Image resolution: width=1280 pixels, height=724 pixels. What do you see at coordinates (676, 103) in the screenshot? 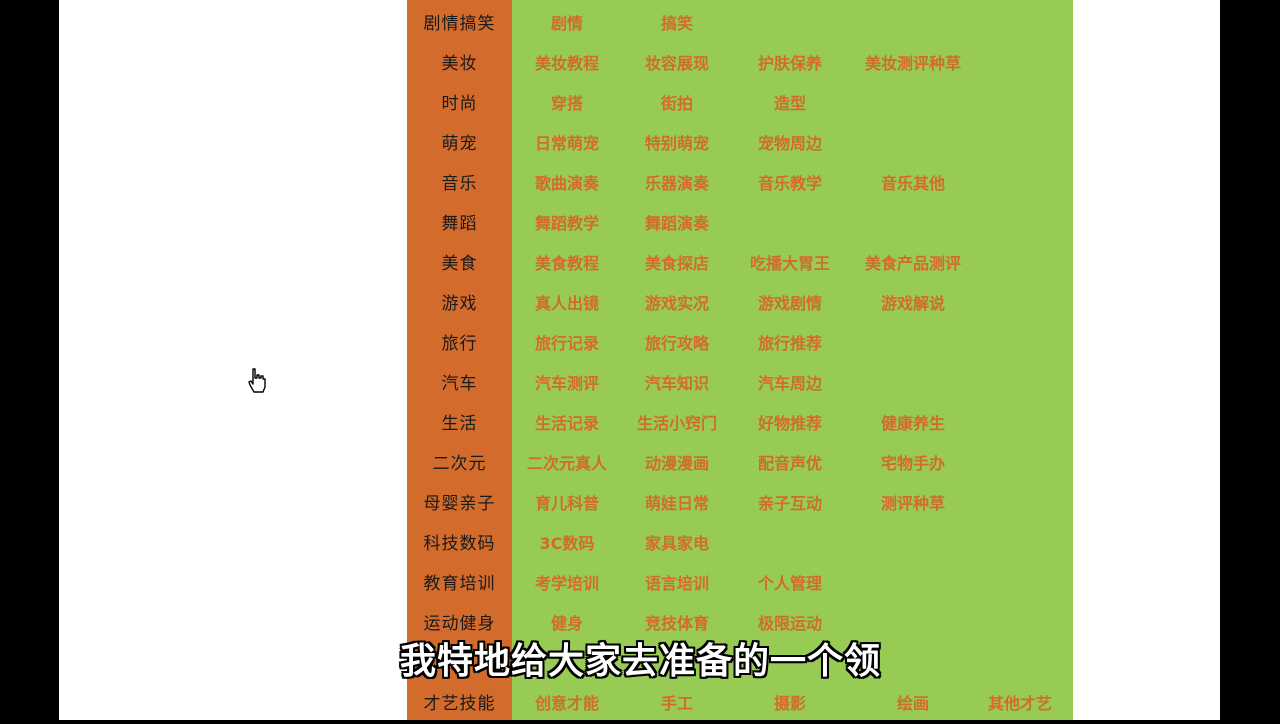
I see `subcategory-label: 街拍` at bounding box center [676, 103].